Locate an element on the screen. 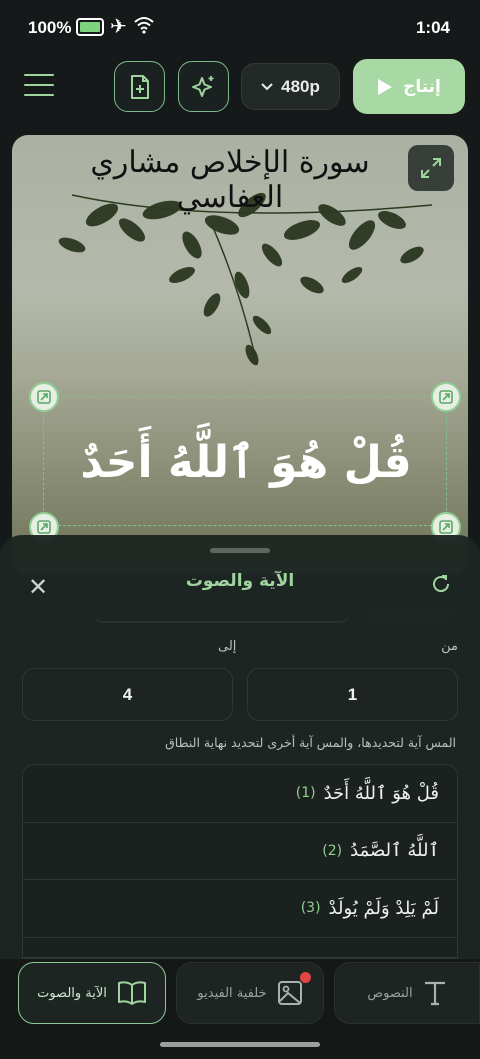  partial-field-right is located at coordinates (410, 614).